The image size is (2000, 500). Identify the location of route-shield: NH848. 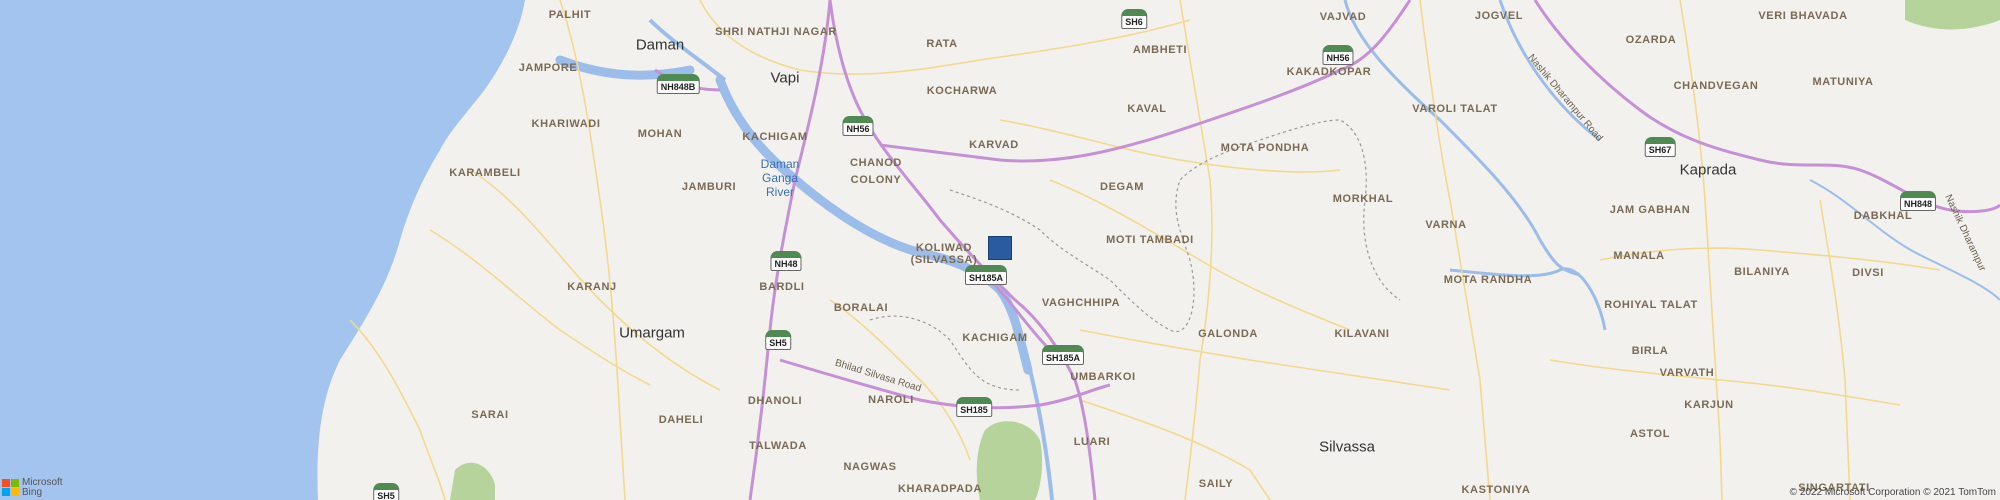
(1918, 201).